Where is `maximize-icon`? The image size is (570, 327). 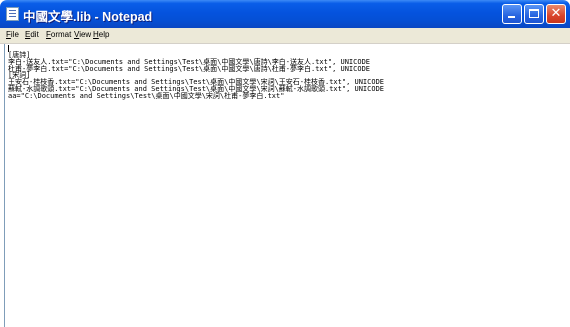 maximize-icon is located at coordinates (534, 13).